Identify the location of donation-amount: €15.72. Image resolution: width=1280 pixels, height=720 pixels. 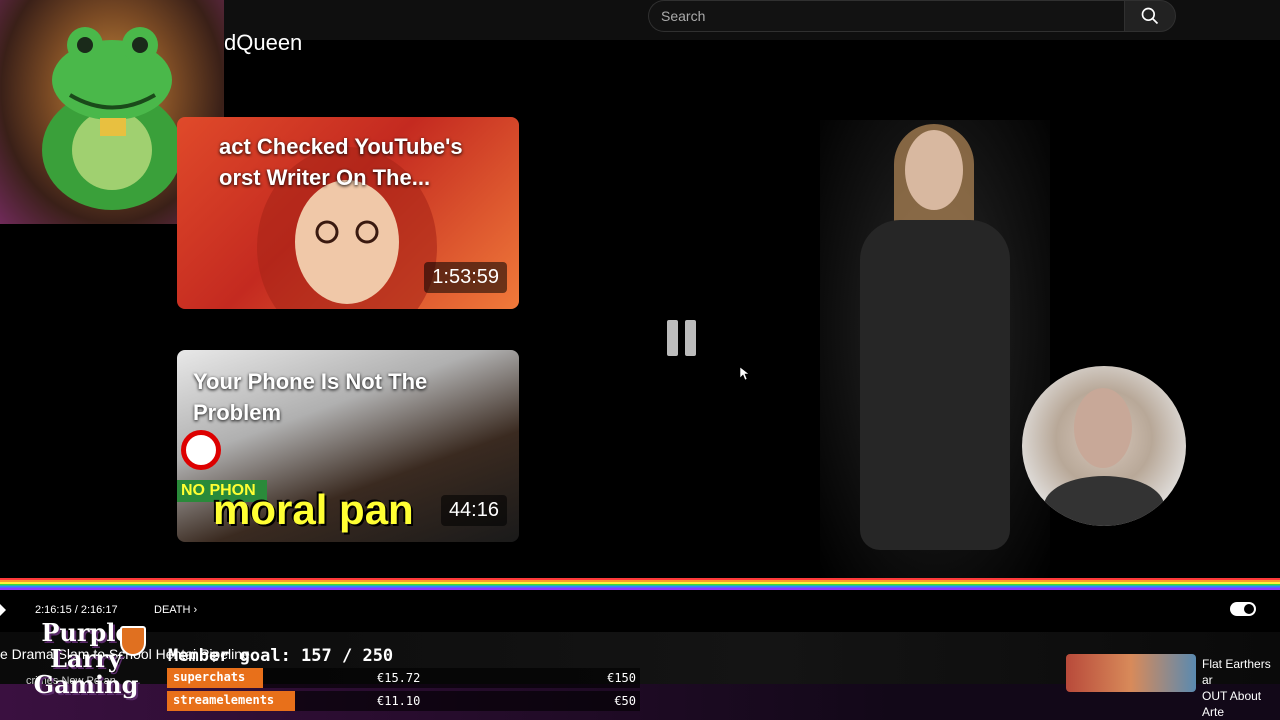
(399, 678).